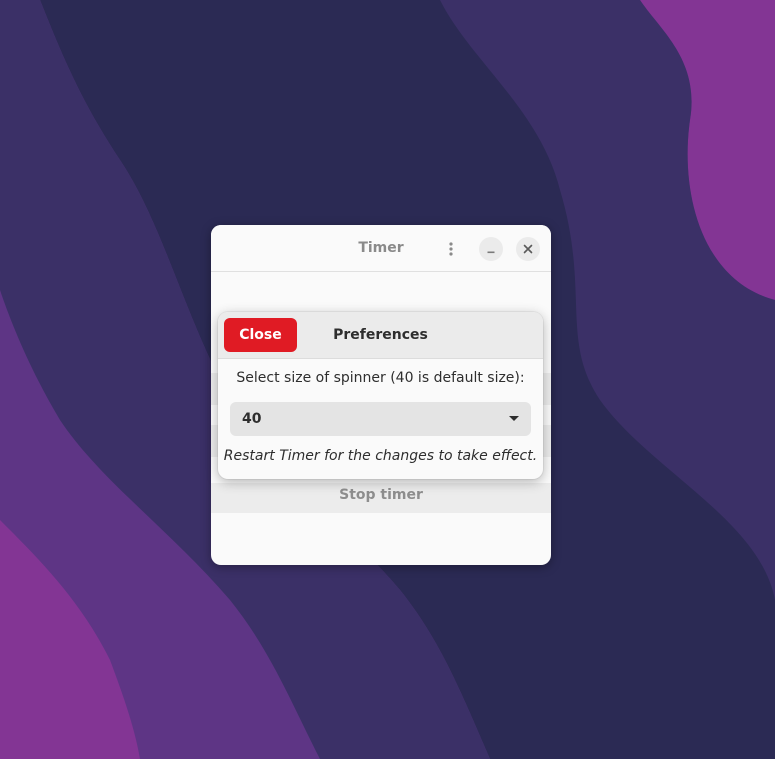  I want to click on main-menu-button, so click(451, 249).